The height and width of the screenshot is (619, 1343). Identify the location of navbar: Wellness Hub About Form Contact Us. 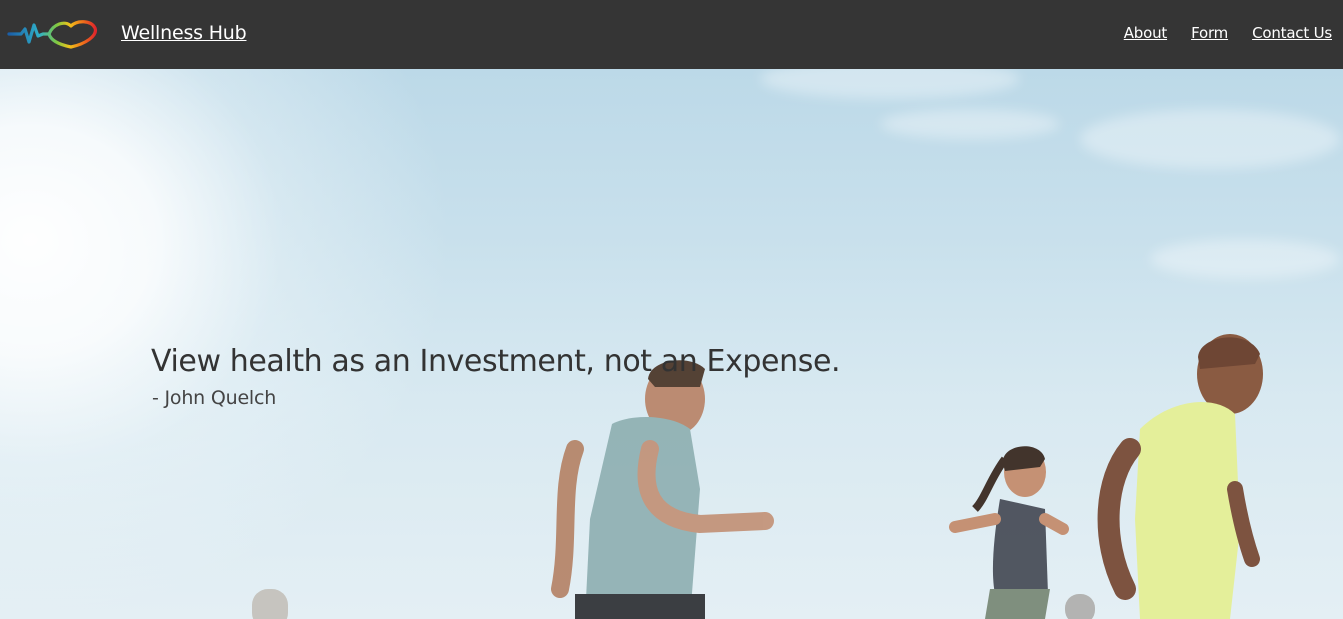
(671, 34).